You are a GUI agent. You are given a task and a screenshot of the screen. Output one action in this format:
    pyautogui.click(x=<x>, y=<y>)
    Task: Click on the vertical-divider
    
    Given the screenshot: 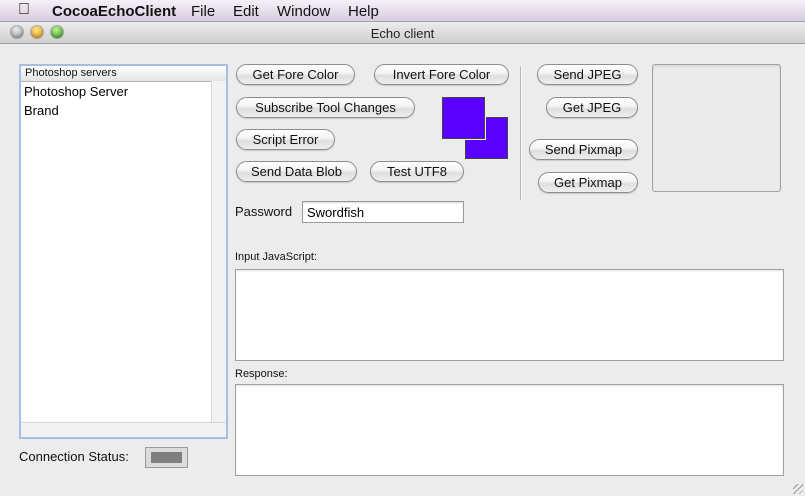 What is the action you would take?
    pyautogui.click(x=521, y=133)
    